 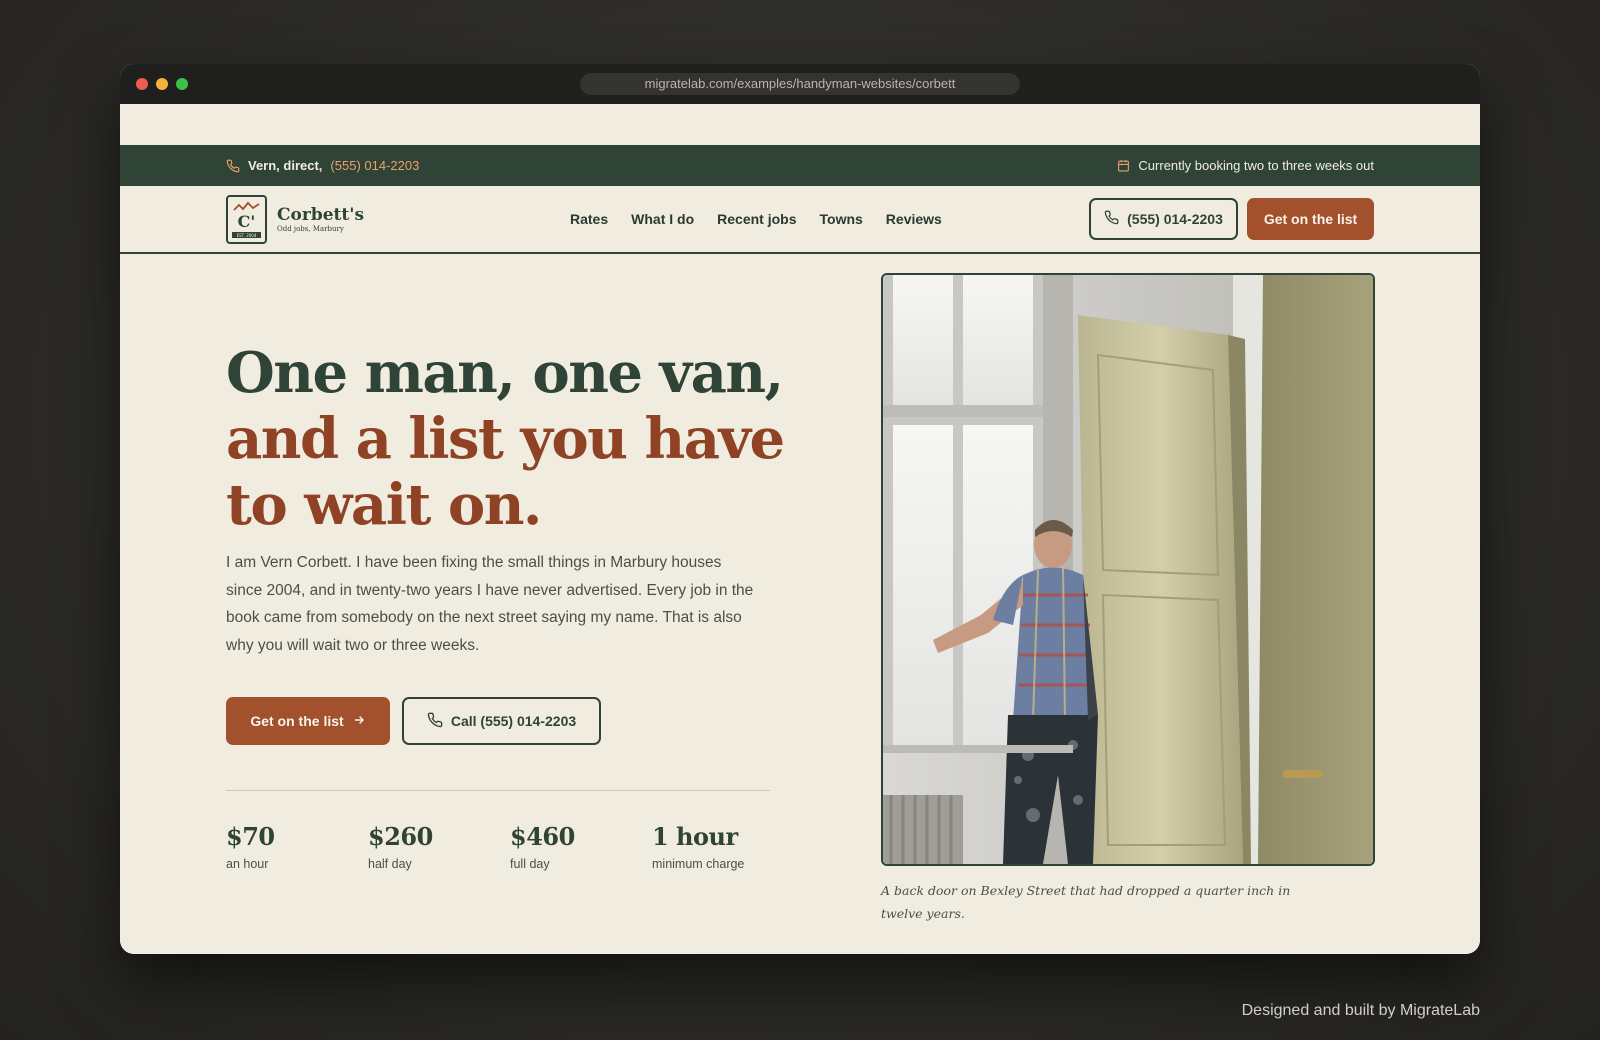 I want to click on headline-line-2: and a list you have to wait on., so click(x=505, y=472).